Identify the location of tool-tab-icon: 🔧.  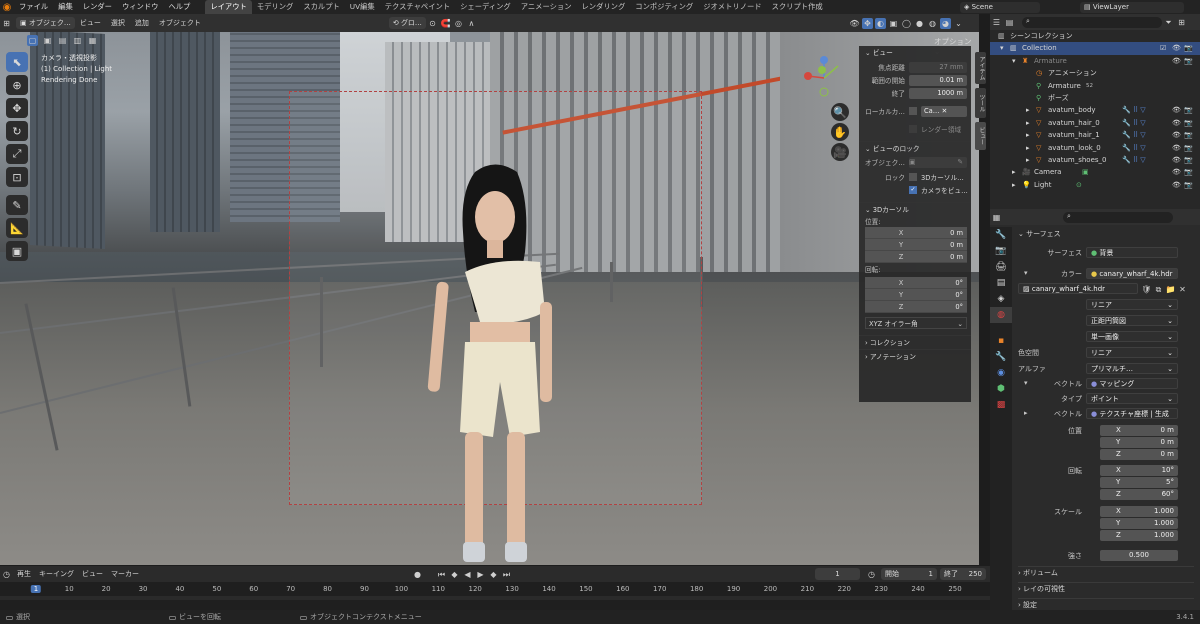
(1001, 235).